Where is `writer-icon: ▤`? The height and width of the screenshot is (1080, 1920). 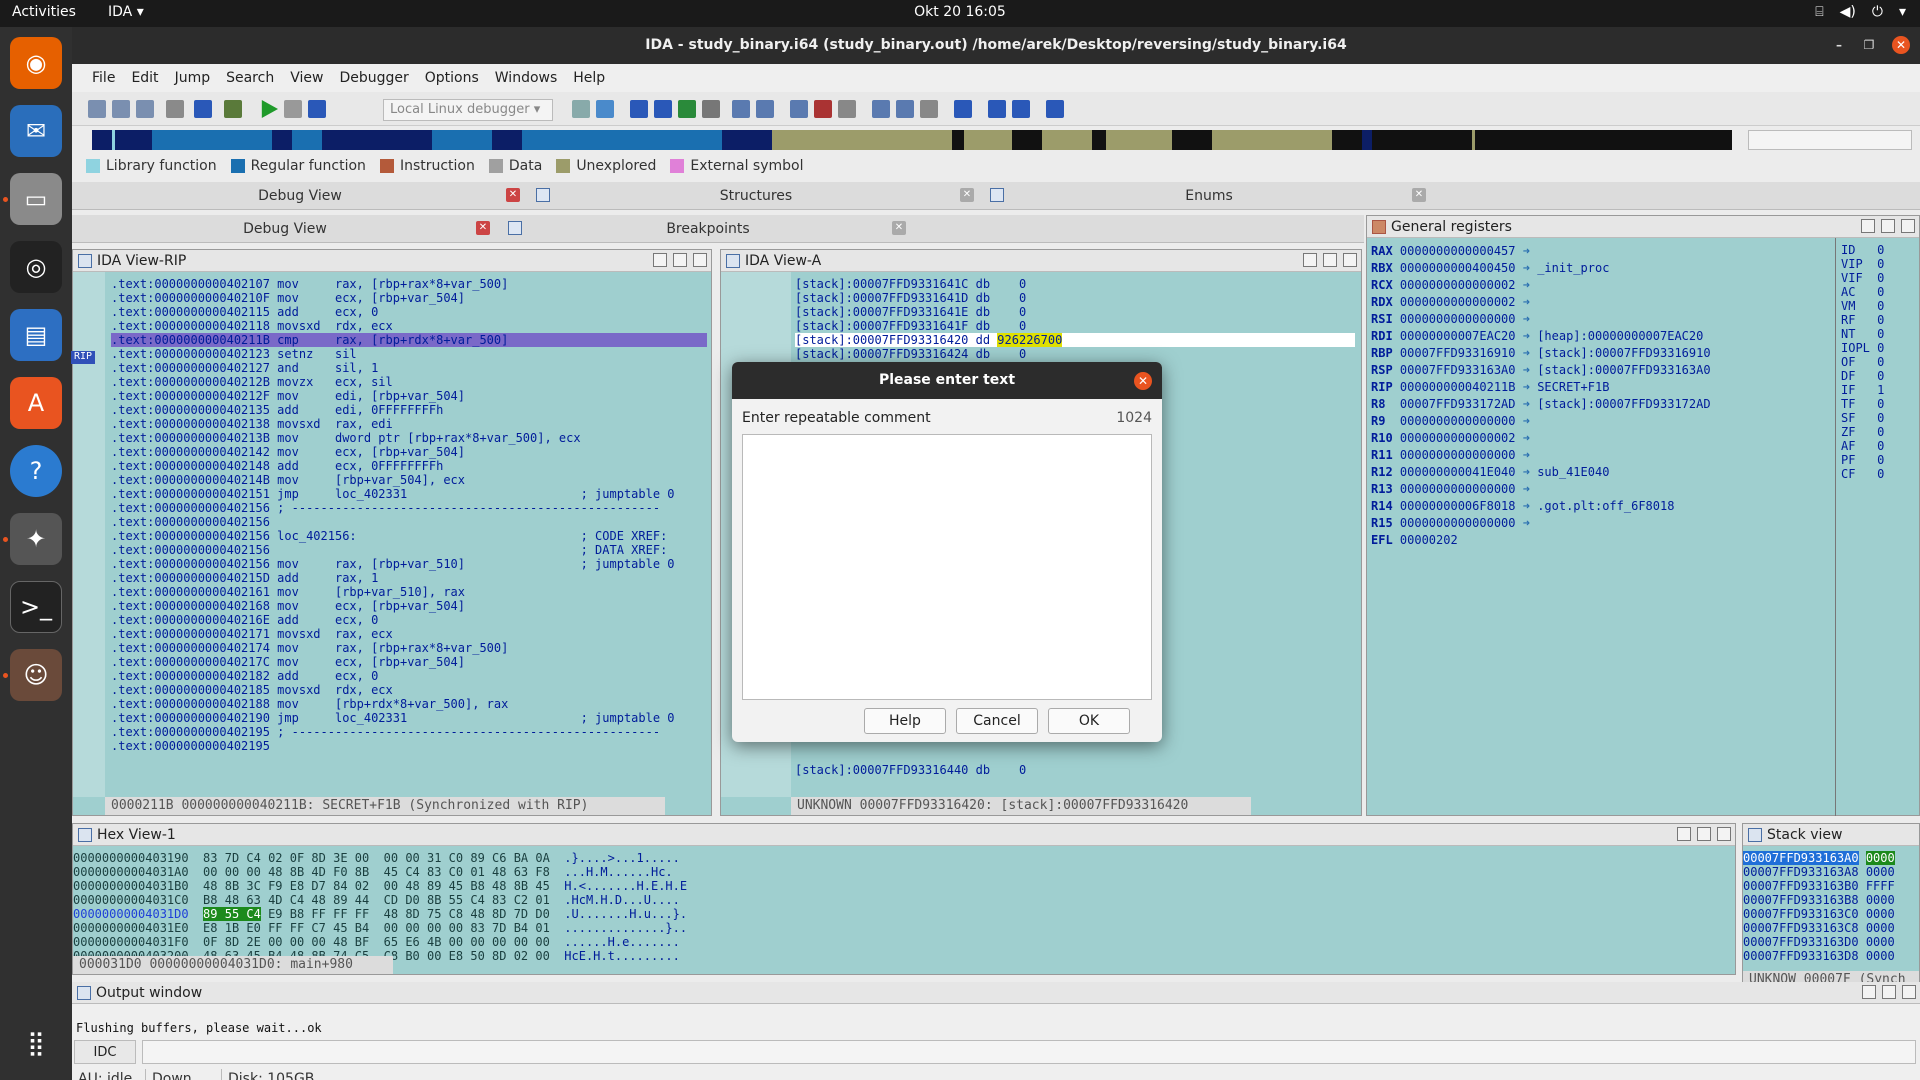 writer-icon: ▤ is located at coordinates (36, 335).